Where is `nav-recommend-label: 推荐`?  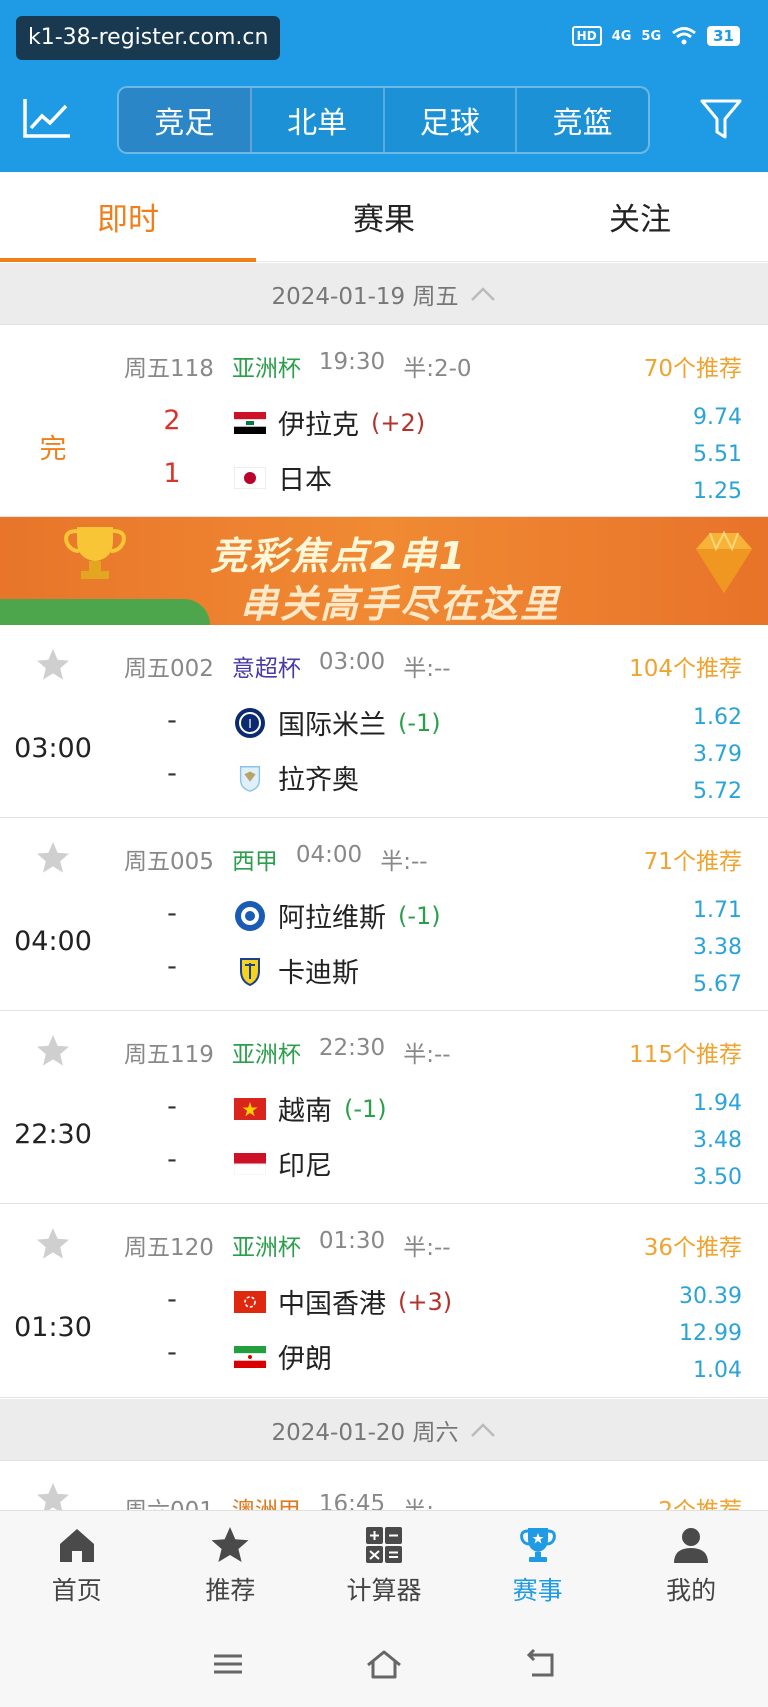
nav-recommend-label: 推荐 is located at coordinates (230, 1590).